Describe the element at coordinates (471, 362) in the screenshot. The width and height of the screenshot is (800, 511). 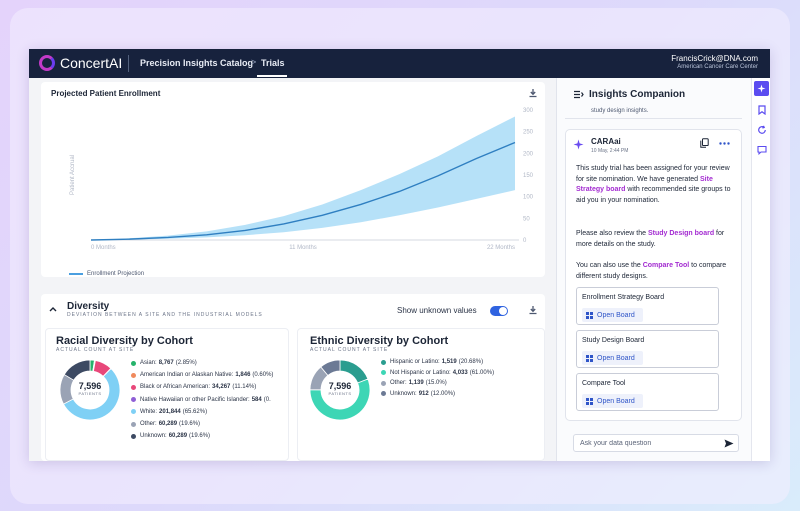
I see `legend-percent: (20.68%)` at that location.